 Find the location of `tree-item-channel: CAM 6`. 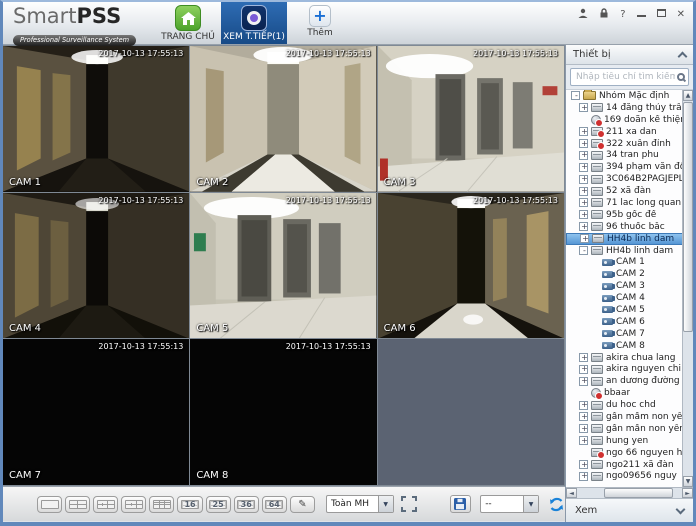

tree-item-channel: CAM 6 is located at coordinates (629, 322).